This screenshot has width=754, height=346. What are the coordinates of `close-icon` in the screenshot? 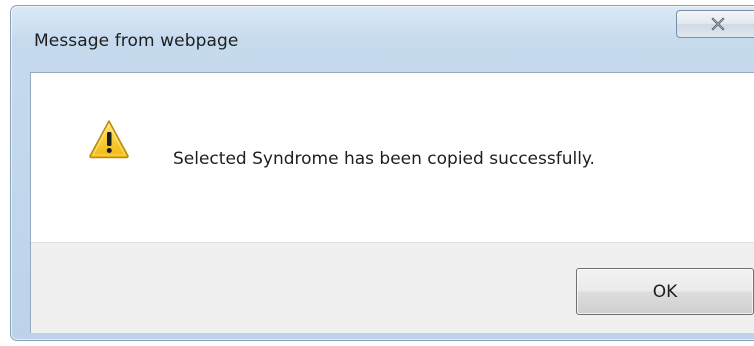 It's located at (718, 24).